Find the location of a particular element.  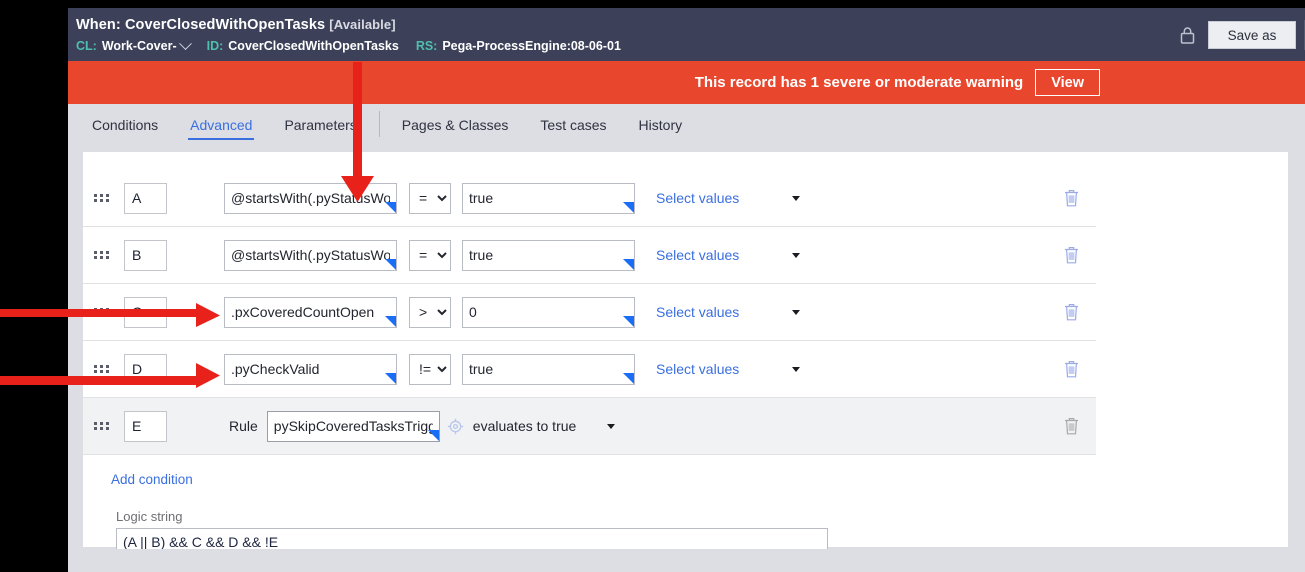

condition-operator-select: > is located at coordinates (430, 312).